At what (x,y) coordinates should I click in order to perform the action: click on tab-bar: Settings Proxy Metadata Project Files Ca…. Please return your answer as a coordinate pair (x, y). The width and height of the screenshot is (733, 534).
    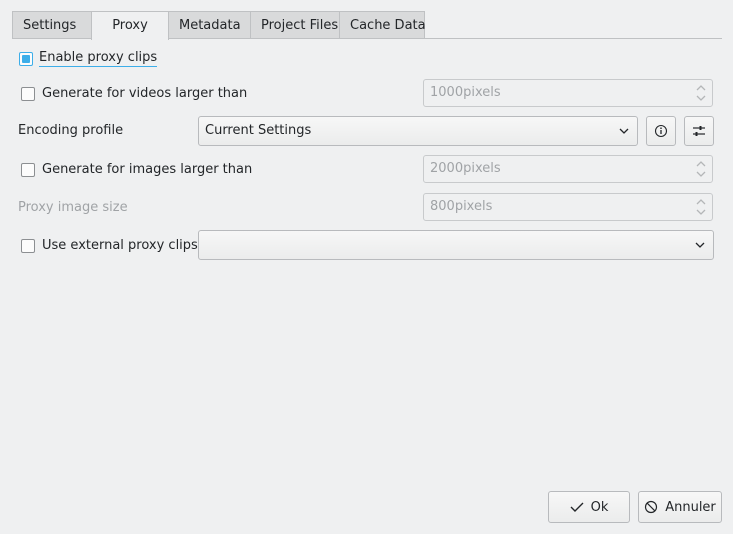
    Looking at the image, I should click on (219, 25).